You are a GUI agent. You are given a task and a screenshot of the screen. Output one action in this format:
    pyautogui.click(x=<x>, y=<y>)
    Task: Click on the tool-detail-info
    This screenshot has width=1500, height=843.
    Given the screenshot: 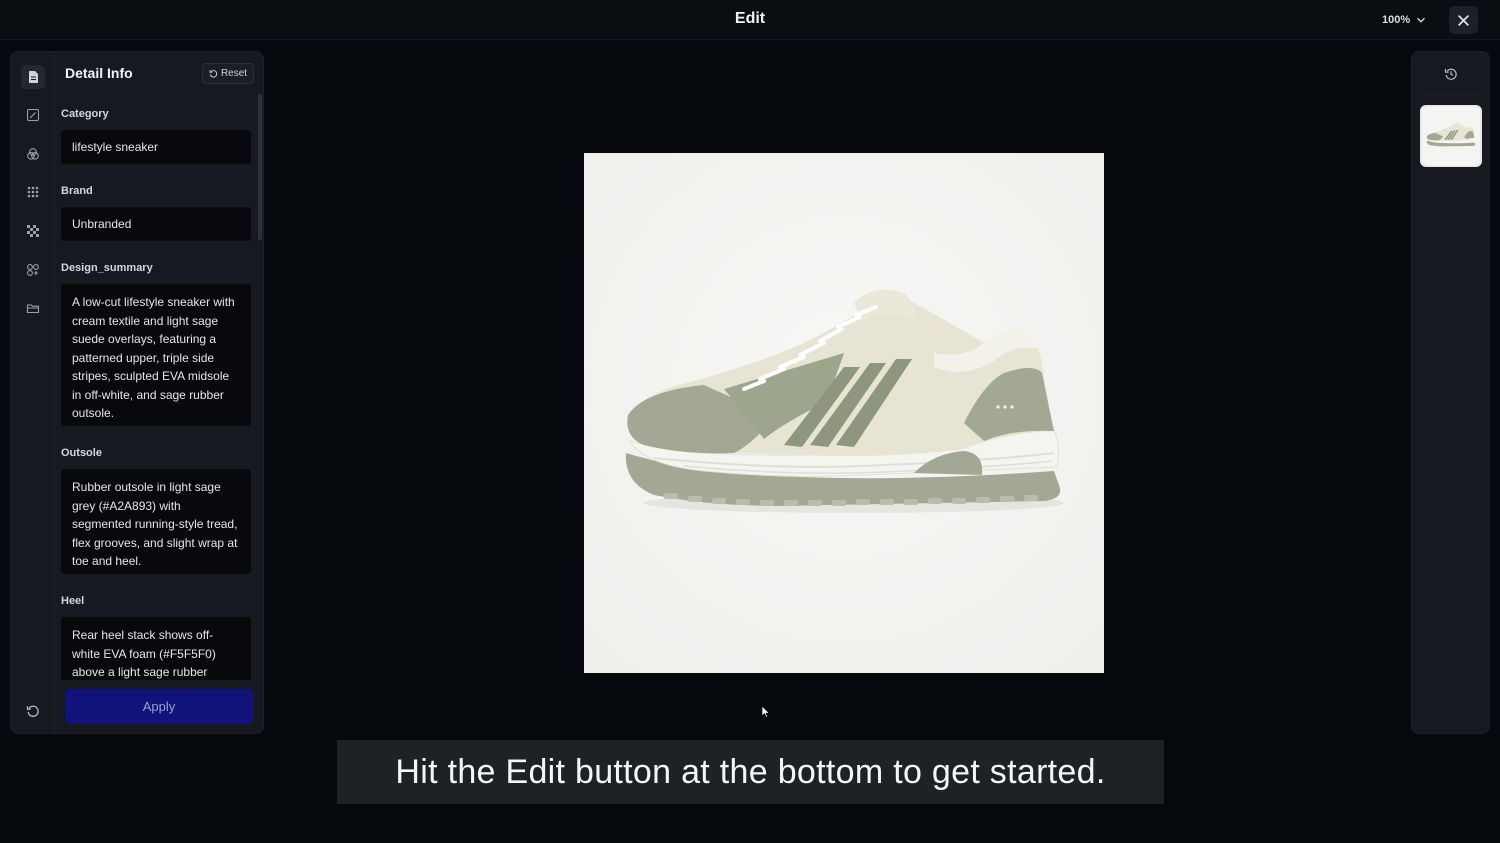 What is the action you would take?
    pyautogui.click(x=33, y=77)
    